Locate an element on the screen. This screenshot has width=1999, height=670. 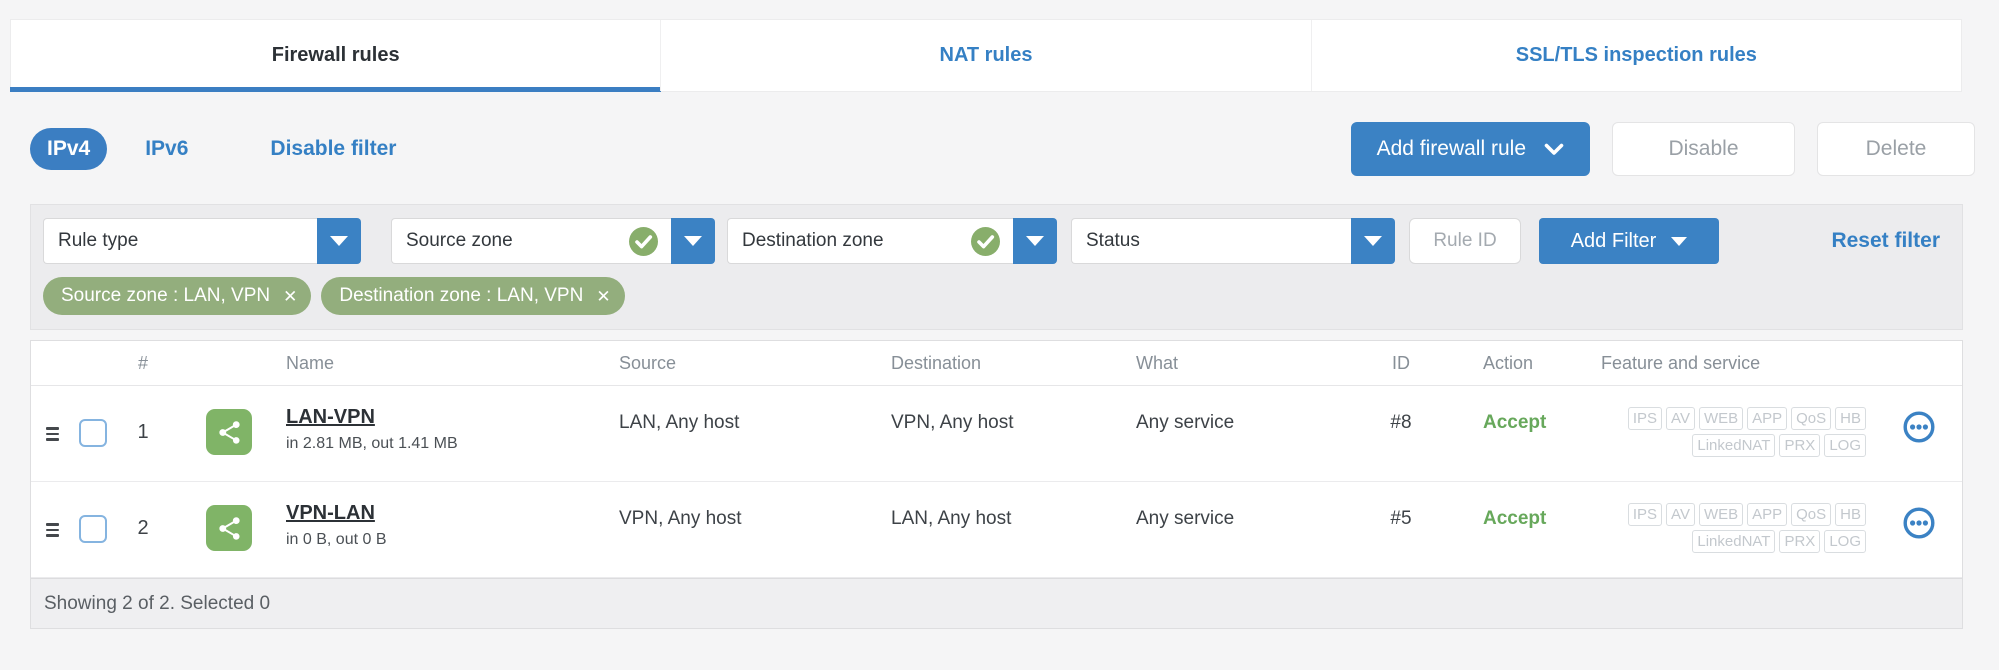
rule-id: #8 is located at coordinates (1401, 422).